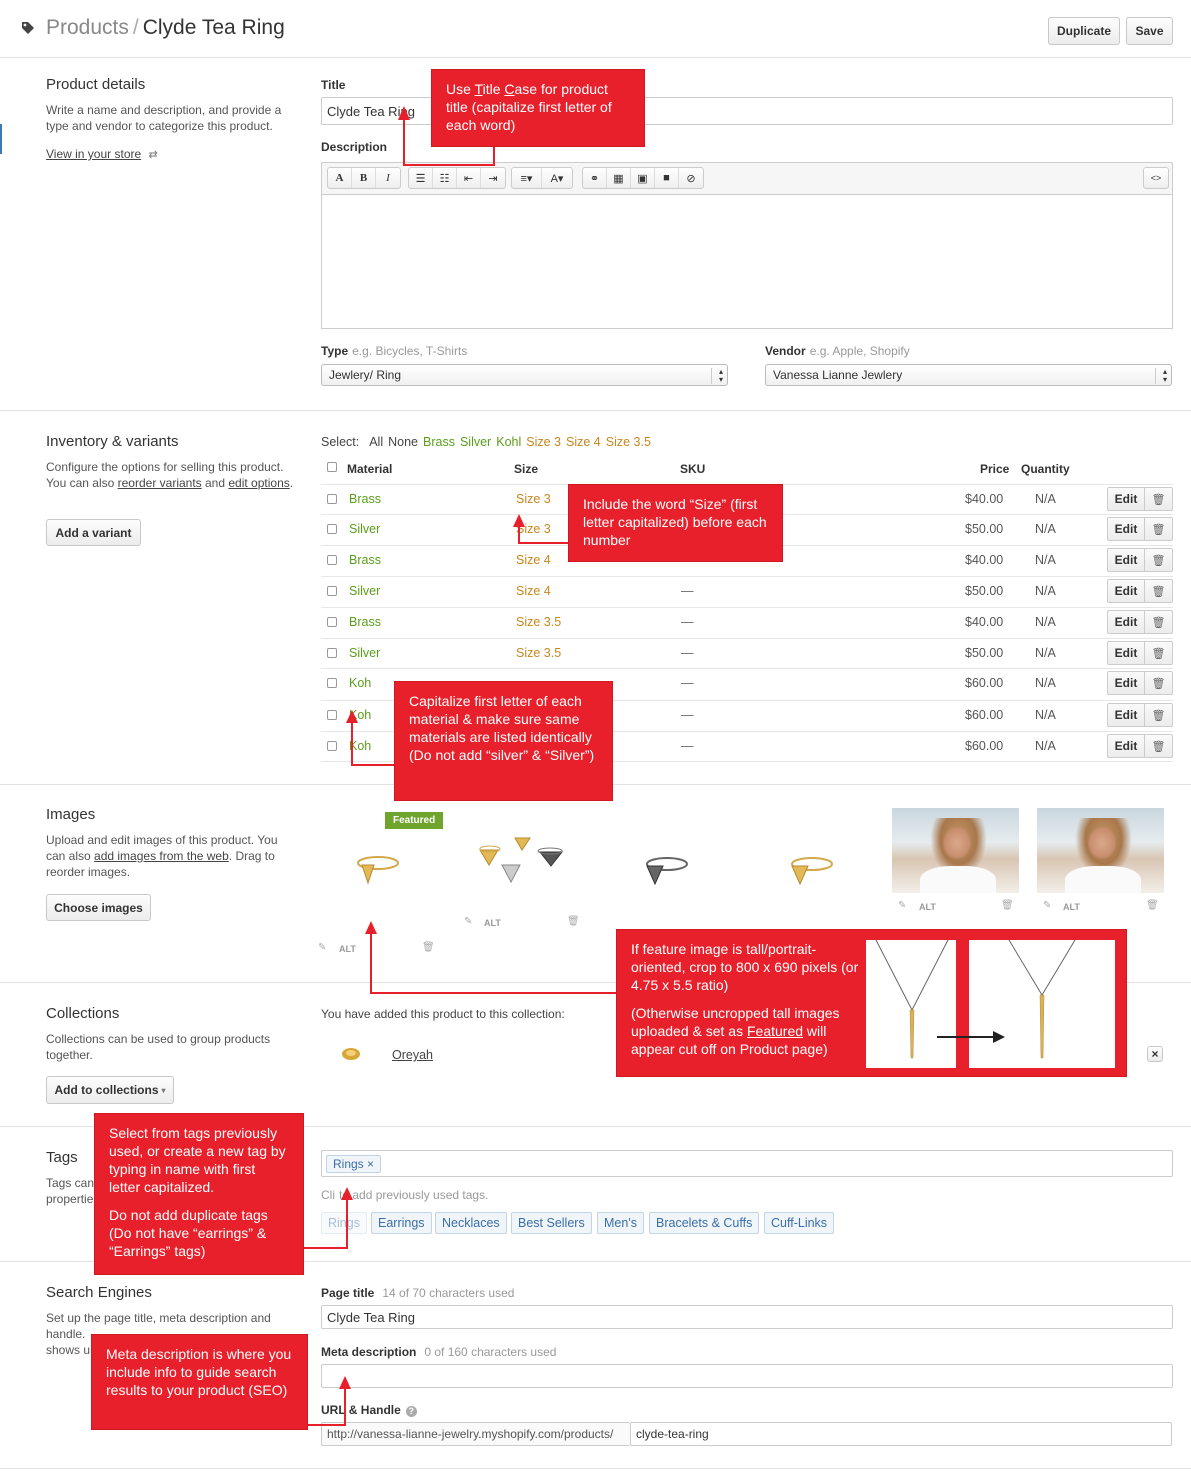 Image resolution: width=1191 pixels, height=1475 pixels. What do you see at coordinates (1084, 31) in the screenshot?
I see `duplicate-button: Duplicate` at bounding box center [1084, 31].